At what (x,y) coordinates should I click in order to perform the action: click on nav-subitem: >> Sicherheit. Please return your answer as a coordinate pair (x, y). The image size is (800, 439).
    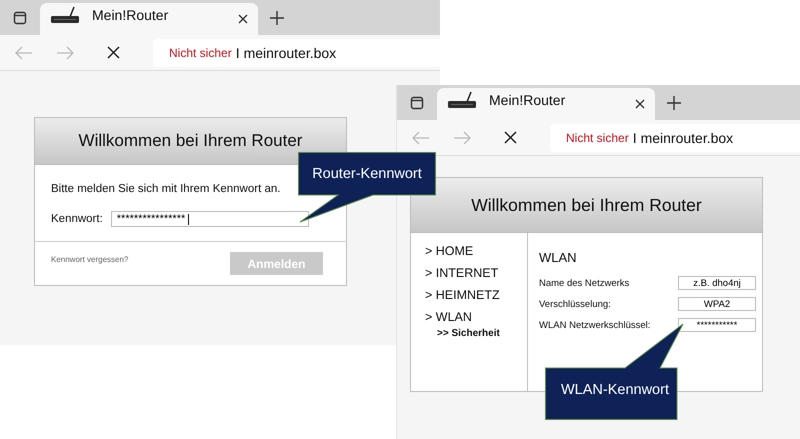
    Looking at the image, I should click on (468, 333).